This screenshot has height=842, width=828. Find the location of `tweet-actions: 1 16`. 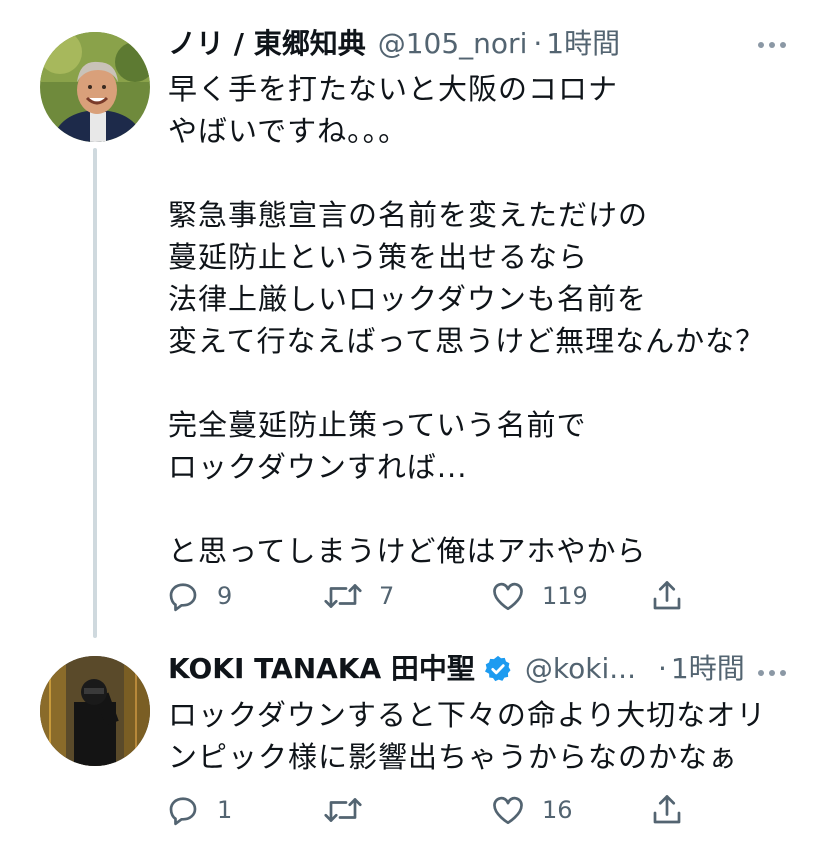

tweet-actions: 1 16 is located at coordinates (445, 810).